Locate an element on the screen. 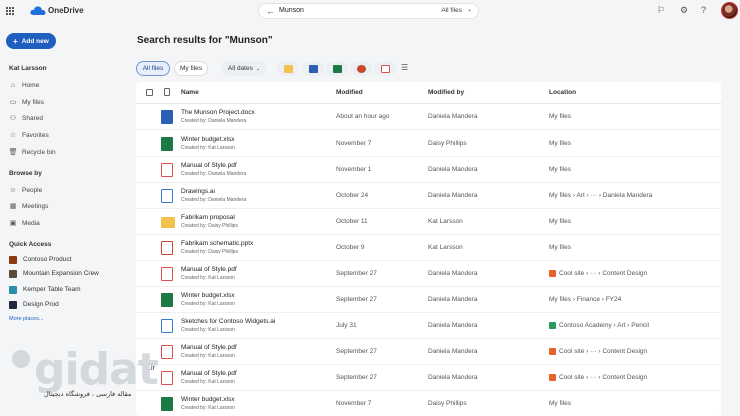 The height and width of the screenshot is (416, 740). column-name: Name is located at coordinates (190, 92).